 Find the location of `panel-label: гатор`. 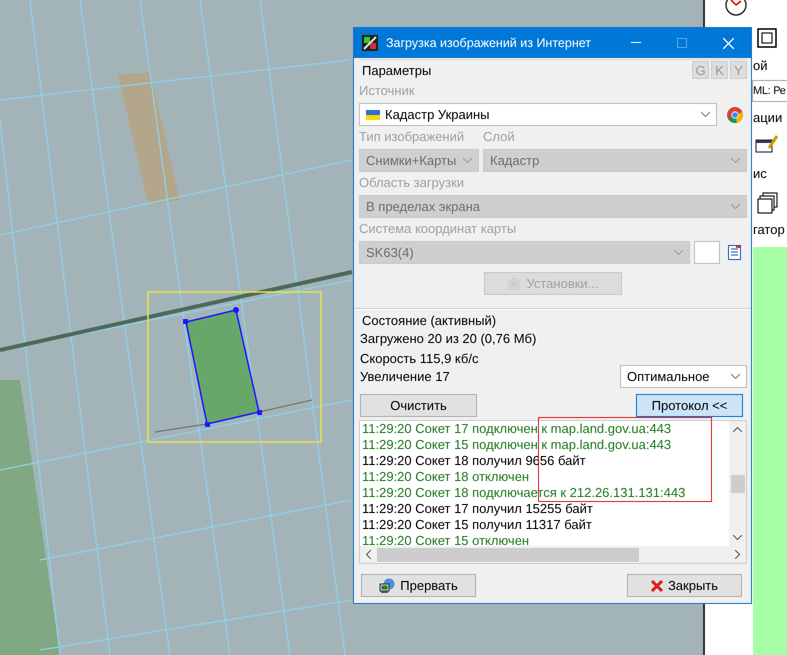

panel-label: гатор is located at coordinates (769, 229).